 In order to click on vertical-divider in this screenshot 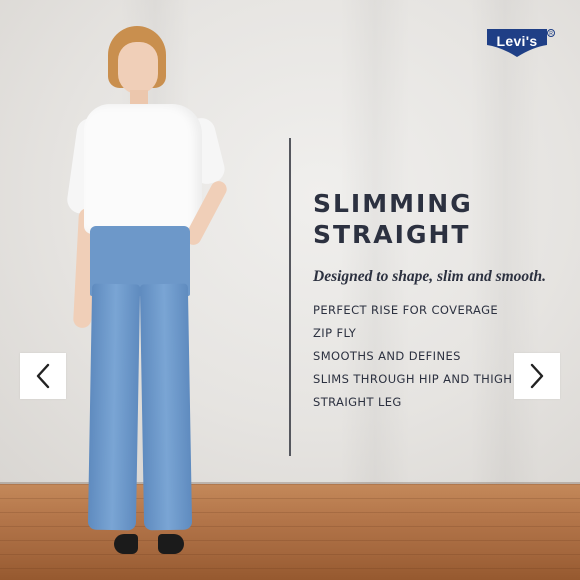, I will do `click(290, 297)`.